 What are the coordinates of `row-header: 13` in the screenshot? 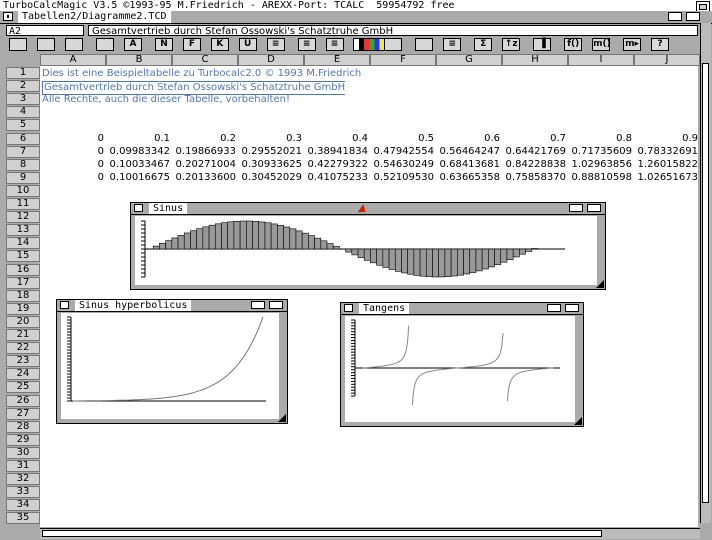 It's located at (23, 230).